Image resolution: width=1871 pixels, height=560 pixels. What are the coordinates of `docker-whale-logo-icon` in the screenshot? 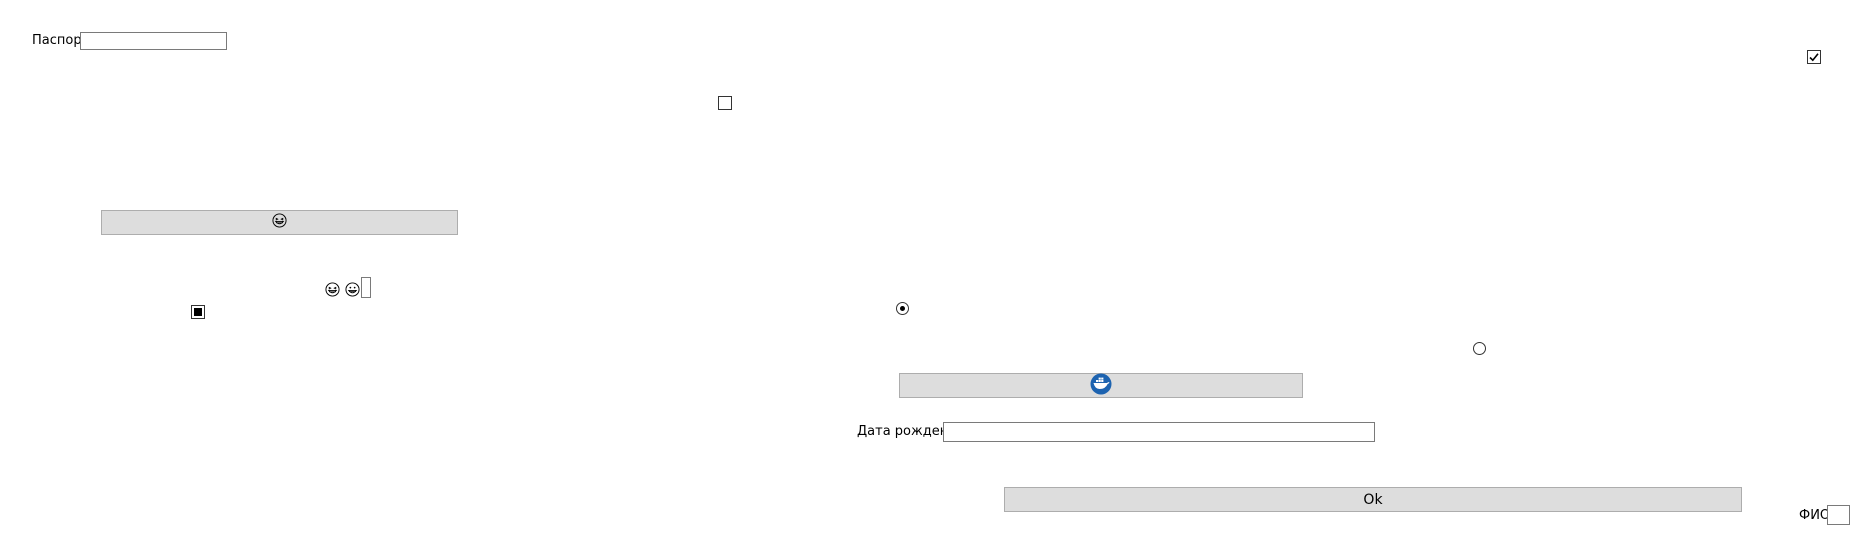 It's located at (1101, 386).